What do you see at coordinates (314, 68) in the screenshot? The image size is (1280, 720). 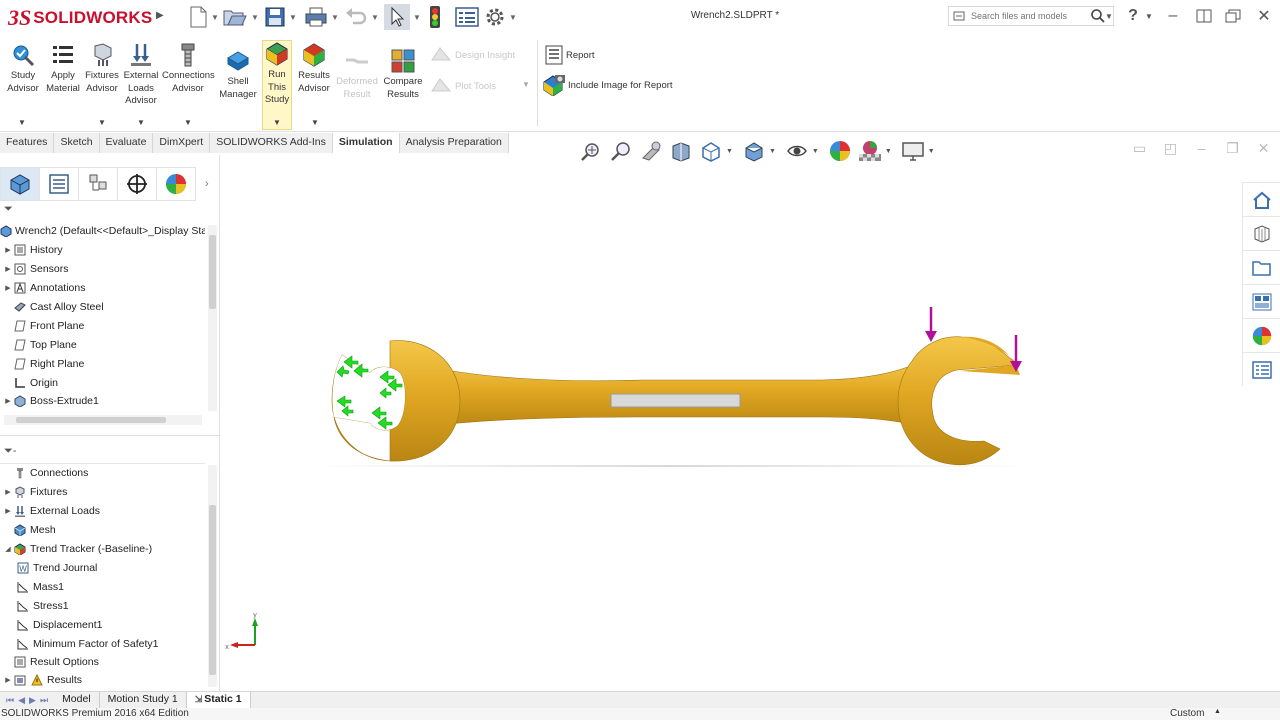 I see `results-advisor-button: Results Advisor` at bounding box center [314, 68].